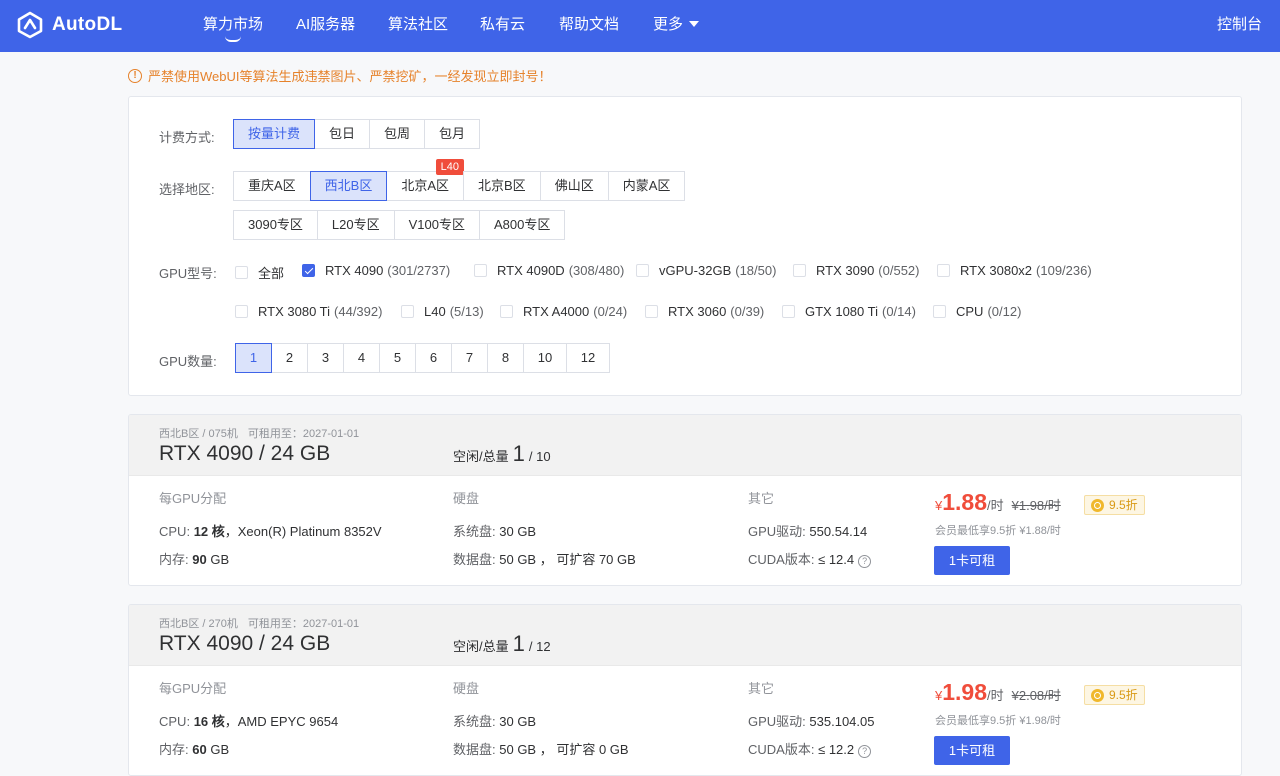 The image size is (1280, 776). What do you see at coordinates (466, 498) in the screenshot?
I see `disk-heading: 硬盘` at bounding box center [466, 498].